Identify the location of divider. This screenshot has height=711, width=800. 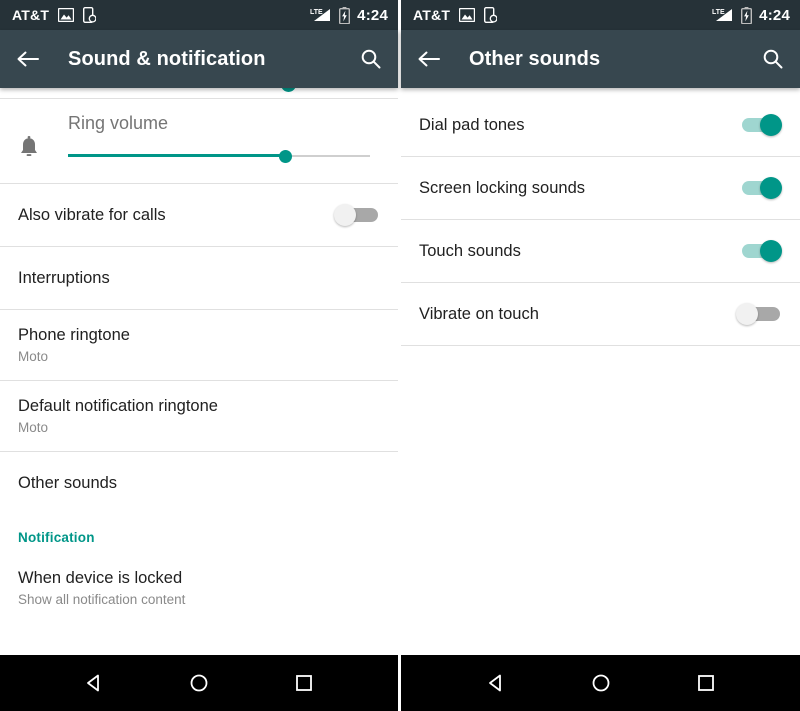
(600, 345).